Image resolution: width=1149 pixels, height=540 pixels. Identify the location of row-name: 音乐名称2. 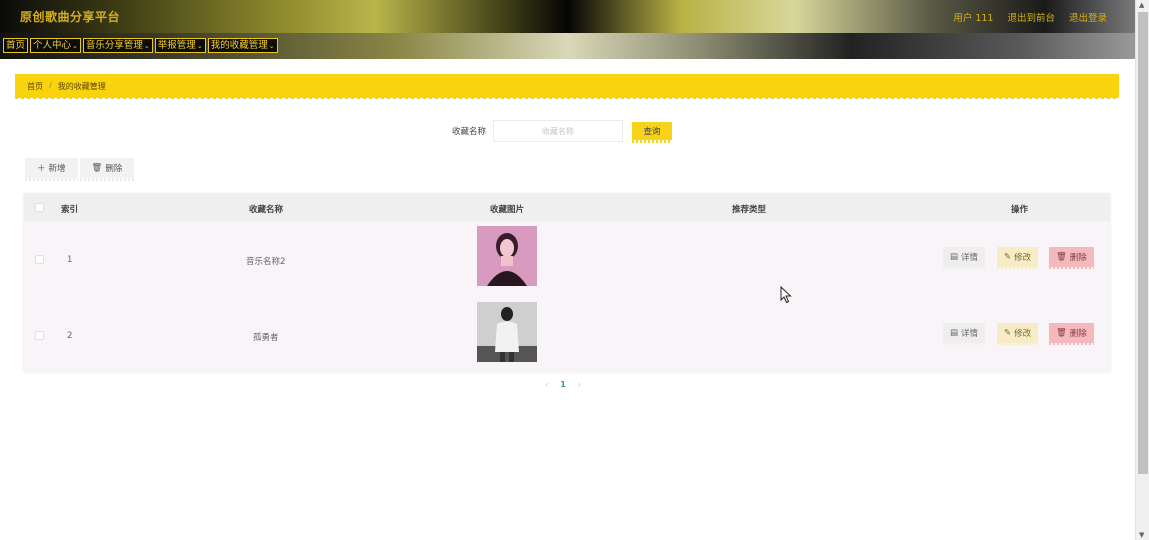
(266, 262).